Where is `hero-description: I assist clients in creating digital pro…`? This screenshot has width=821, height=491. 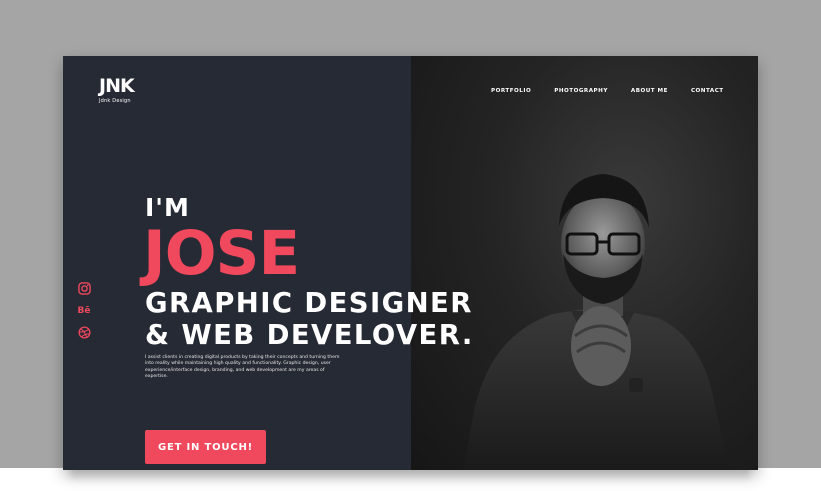
hero-description: I assist clients in creating digital pro… is located at coordinates (242, 367).